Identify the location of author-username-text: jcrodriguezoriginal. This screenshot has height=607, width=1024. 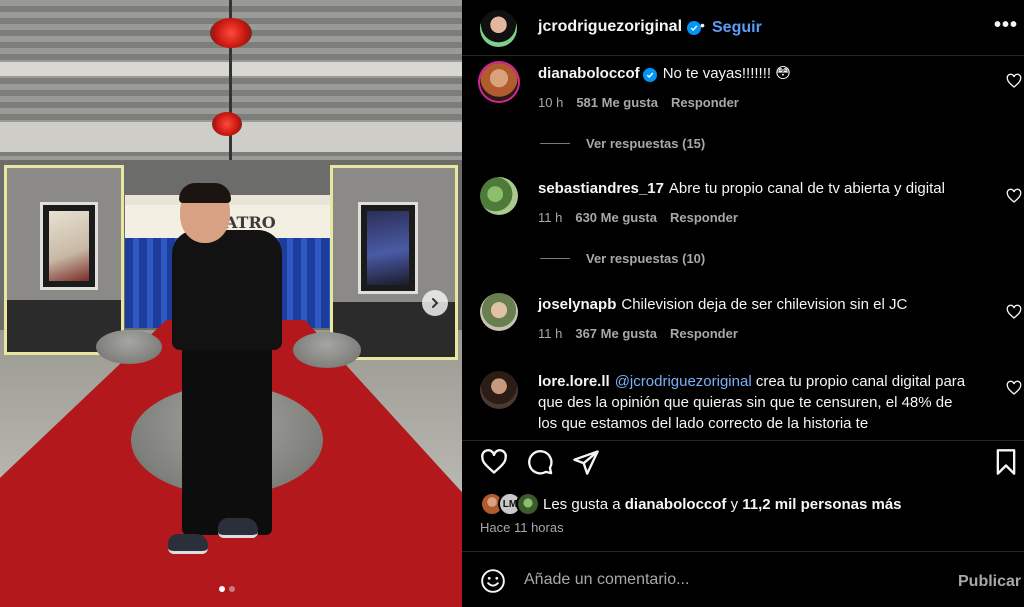
(610, 26).